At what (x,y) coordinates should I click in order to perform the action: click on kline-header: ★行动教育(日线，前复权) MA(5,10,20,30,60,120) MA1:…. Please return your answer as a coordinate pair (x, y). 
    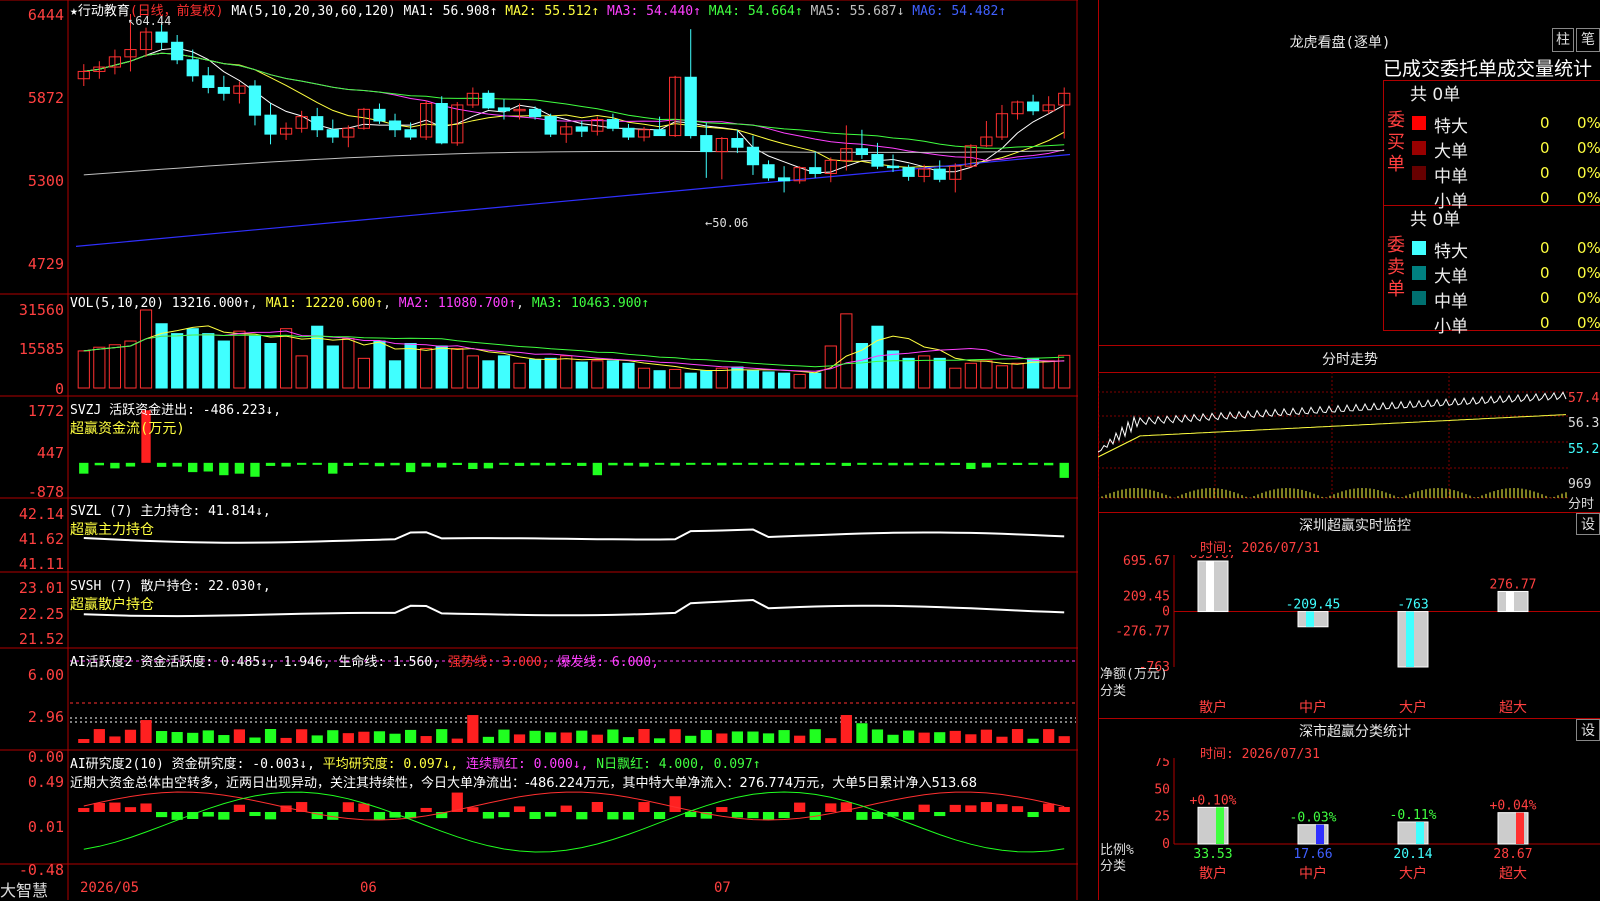
    Looking at the image, I should click on (538, 9).